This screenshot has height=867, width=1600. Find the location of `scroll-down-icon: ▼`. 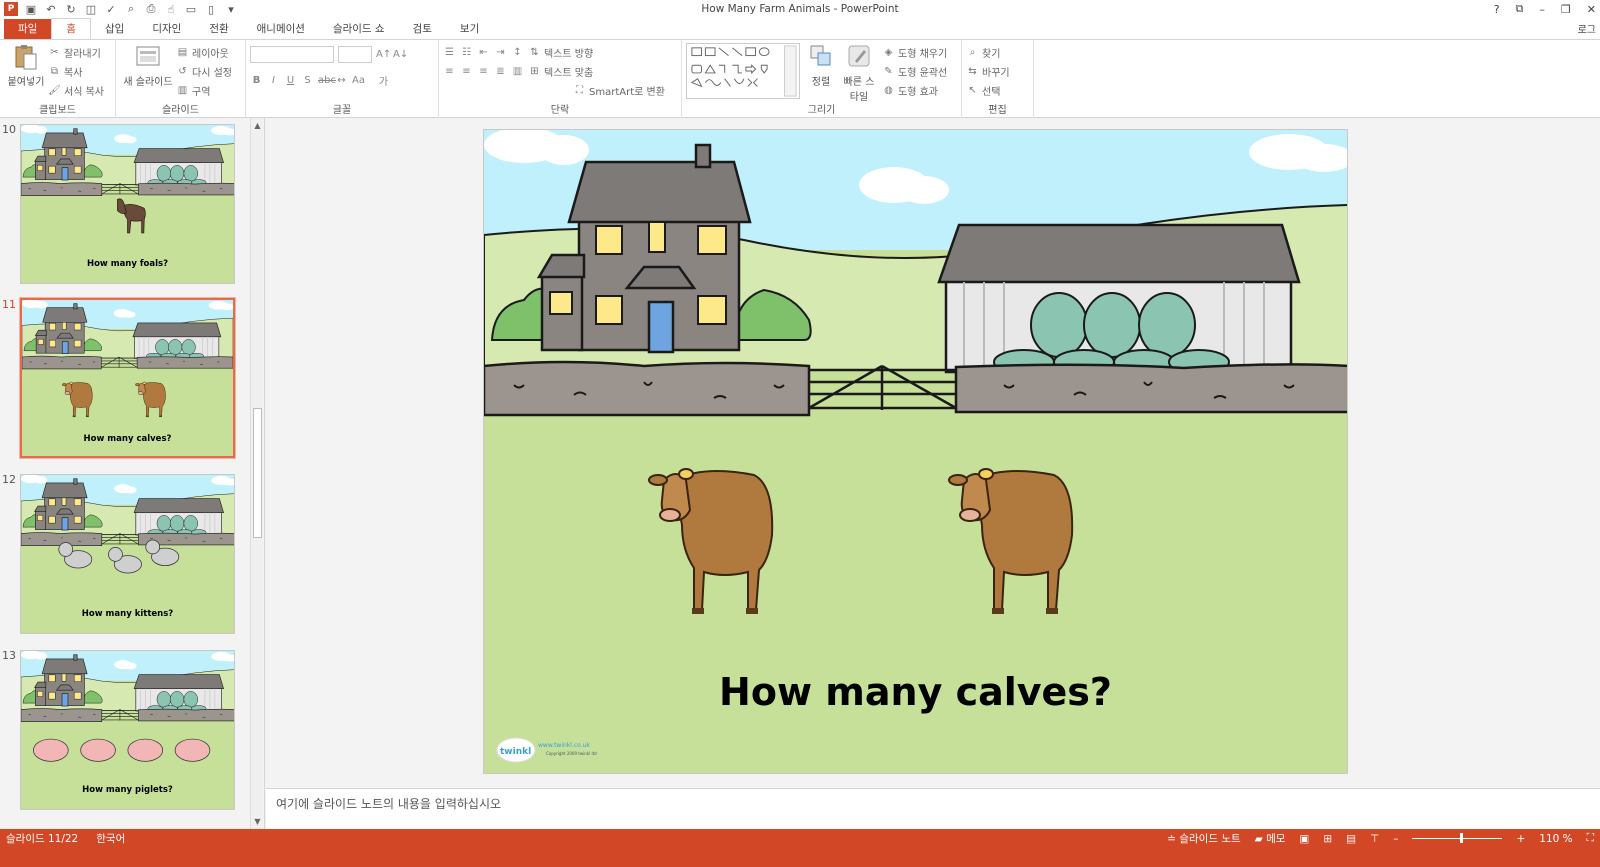

scroll-down-icon: ▼ is located at coordinates (257, 821).